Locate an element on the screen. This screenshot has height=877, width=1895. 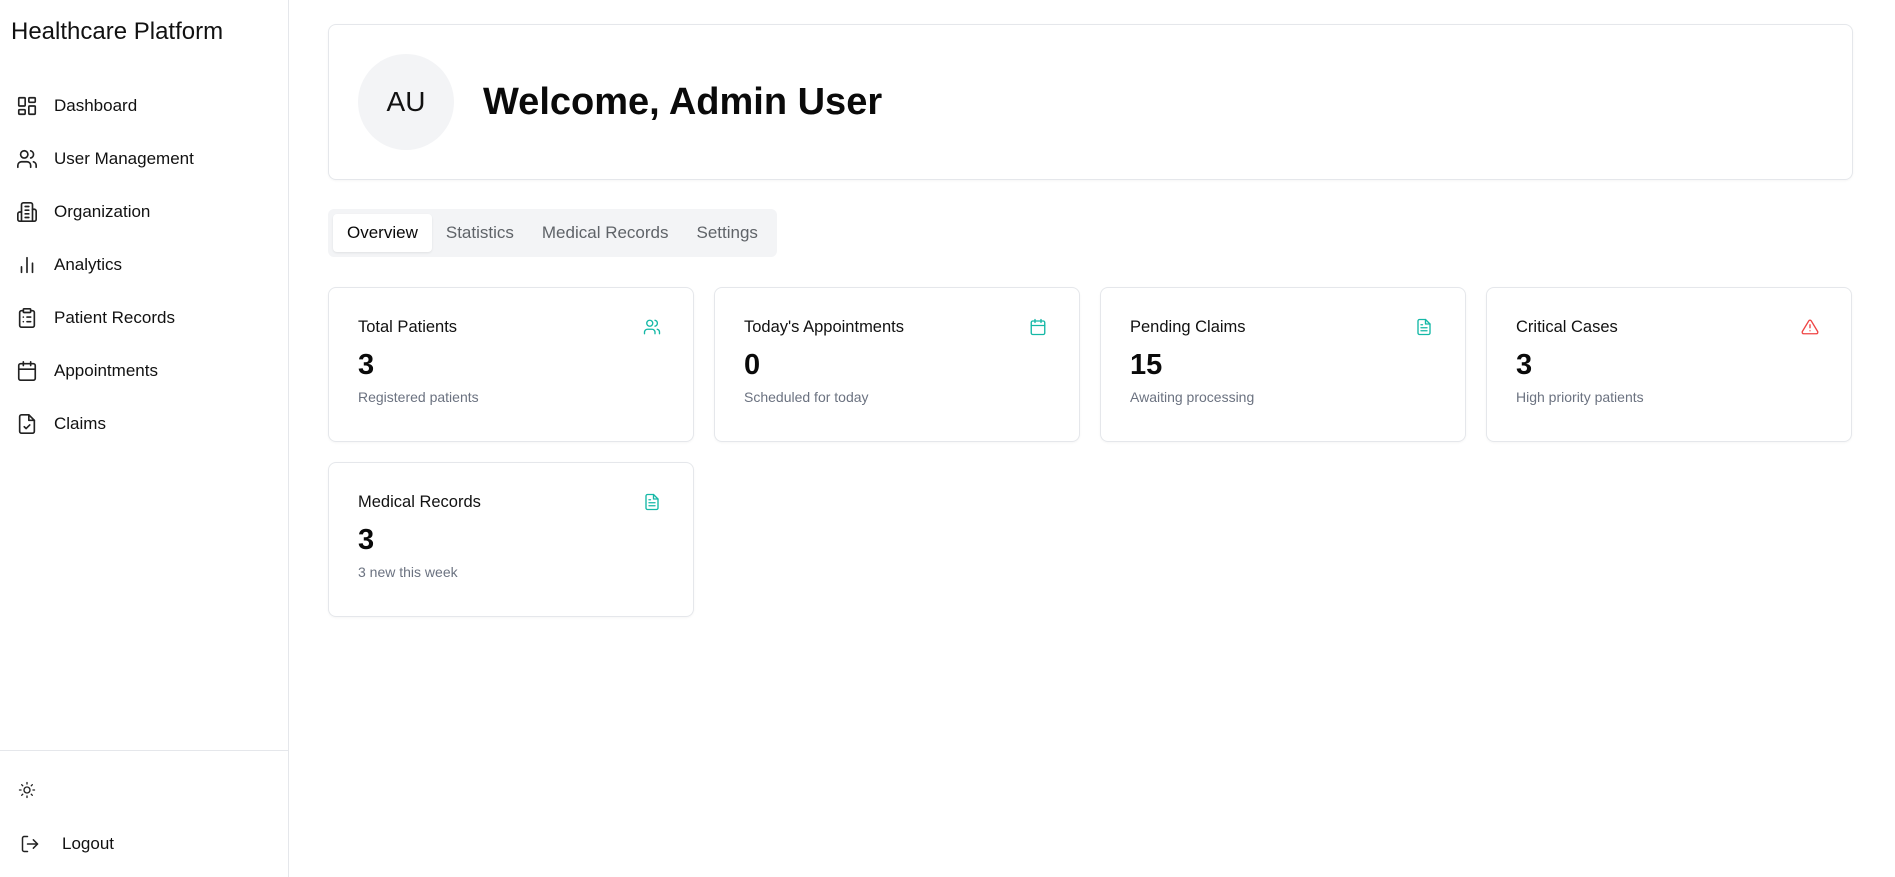
app-title: Healthcare Platform is located at coordinates (117, 31).